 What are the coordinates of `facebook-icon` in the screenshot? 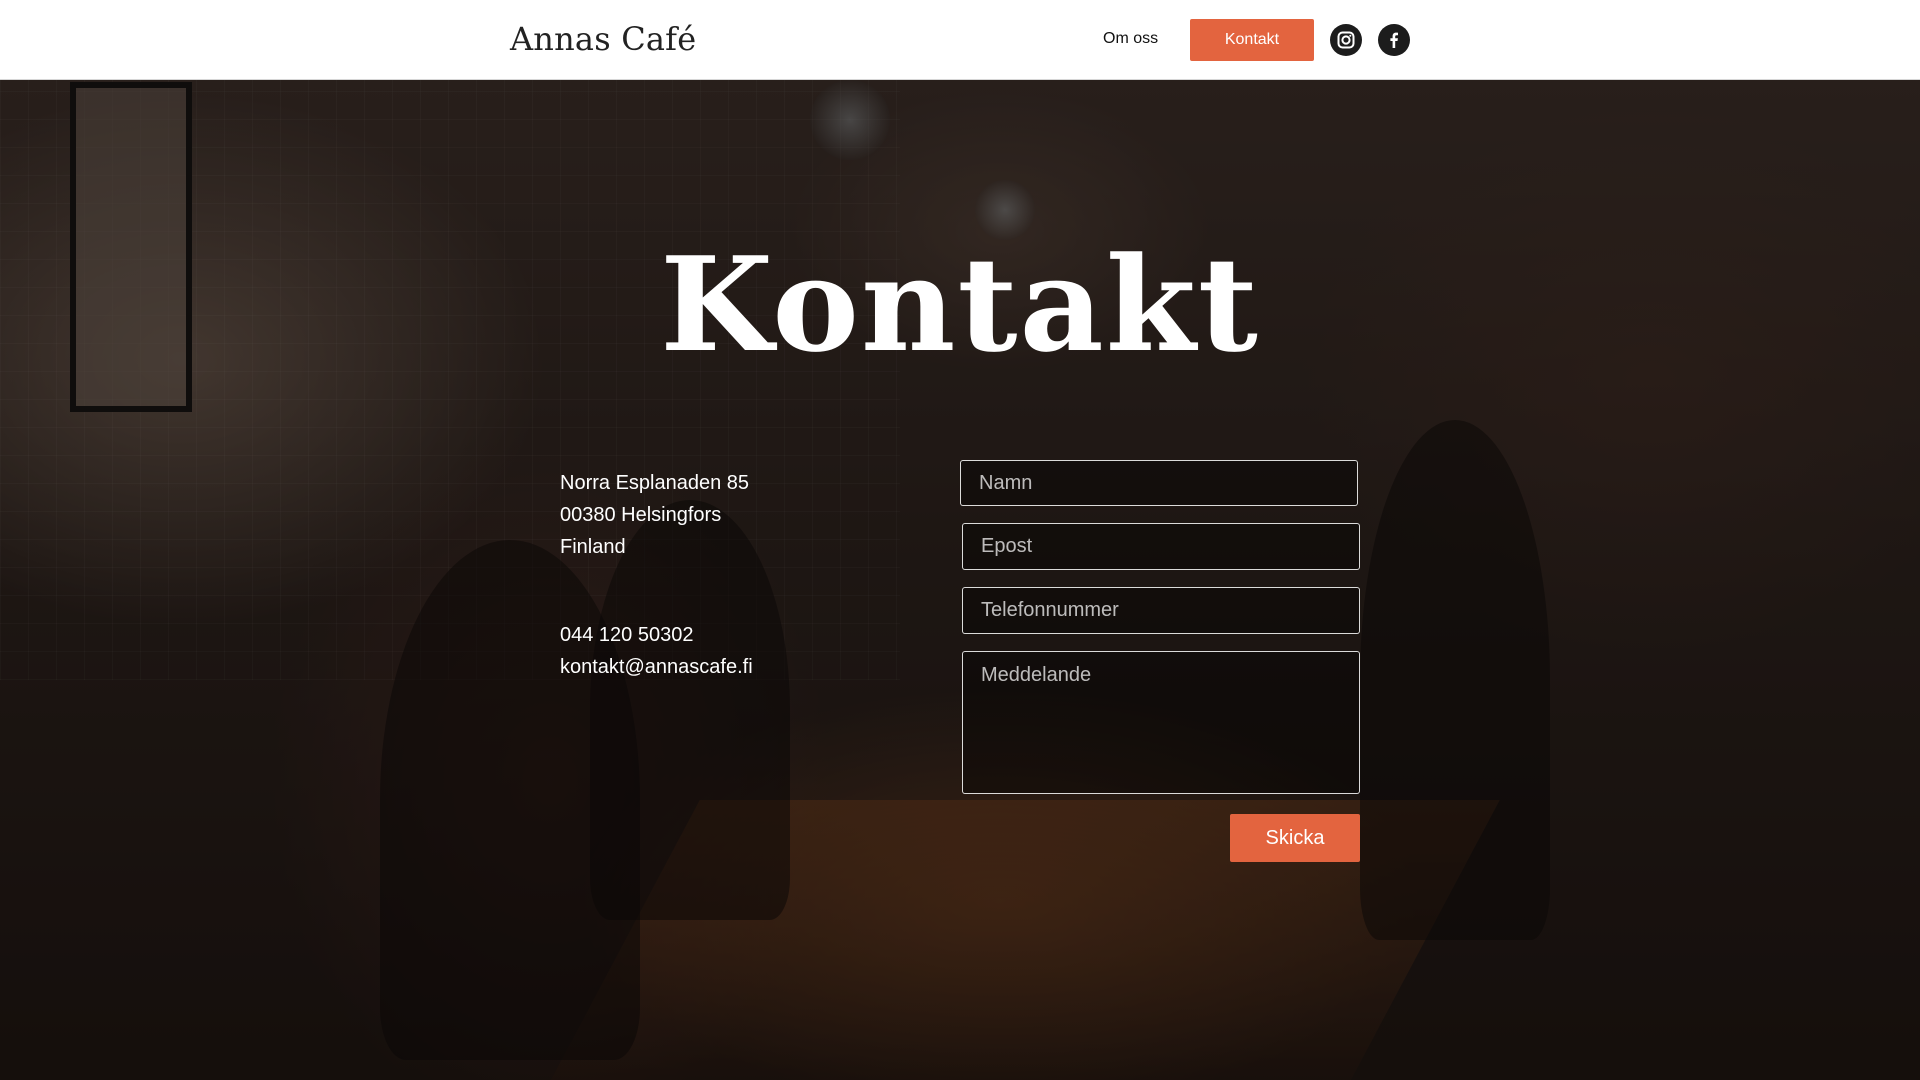 It's located at (1394, 40).